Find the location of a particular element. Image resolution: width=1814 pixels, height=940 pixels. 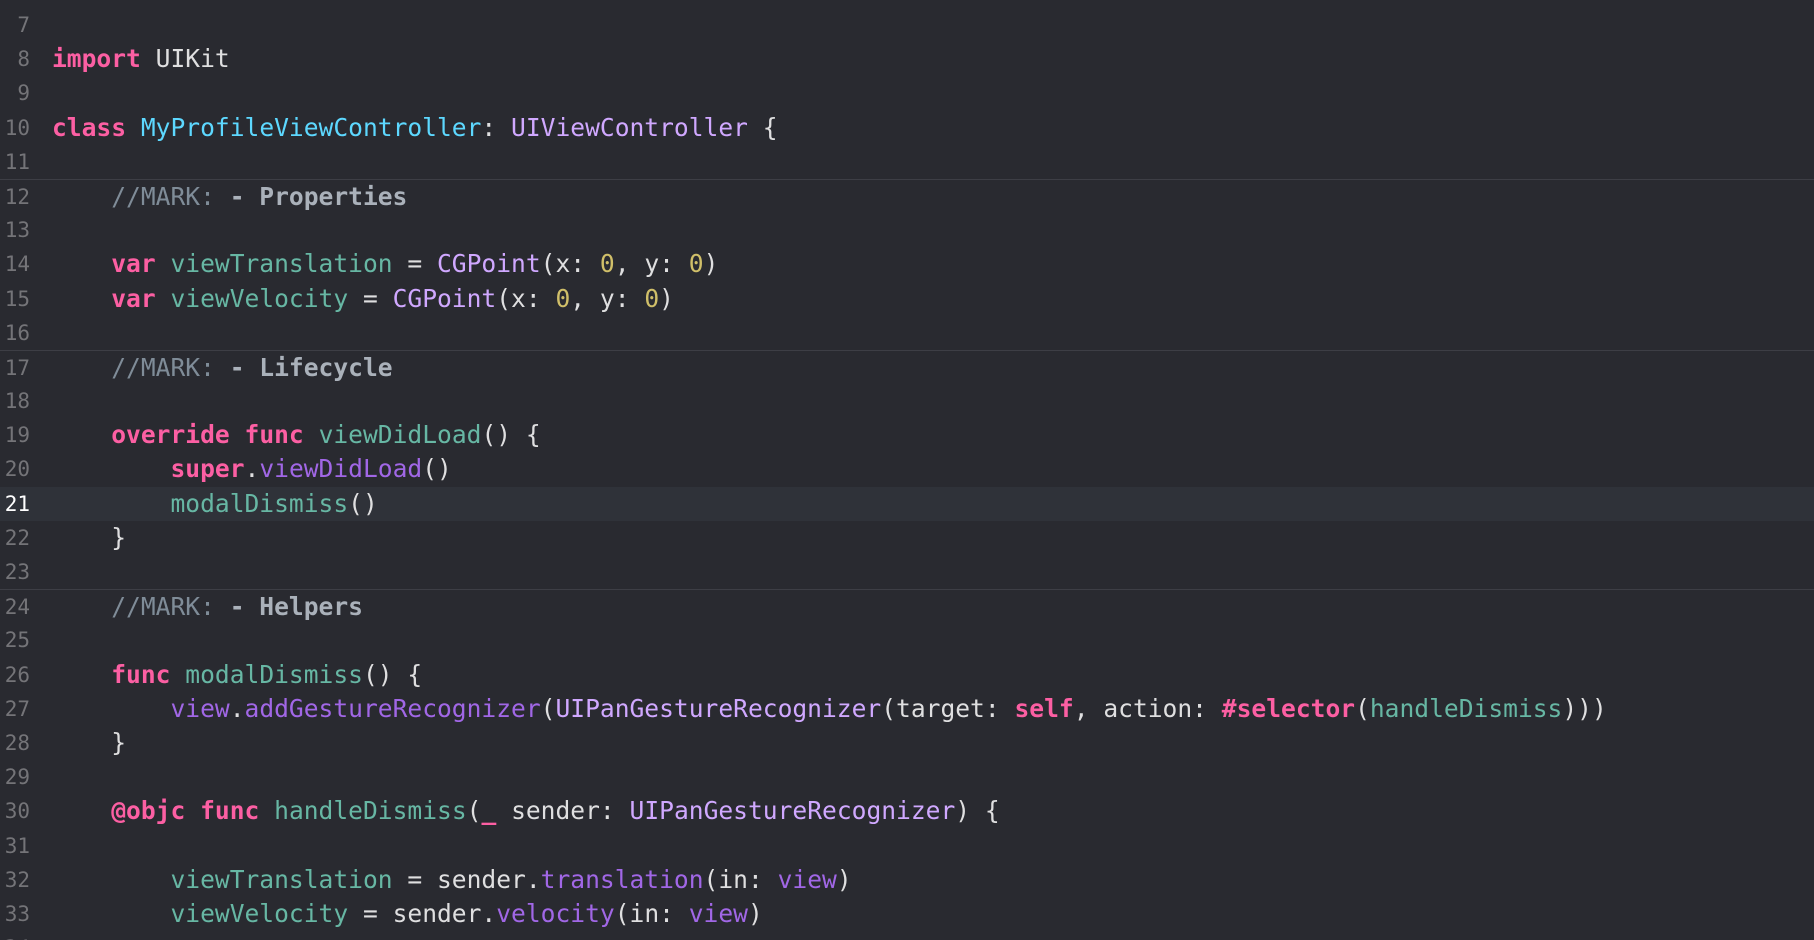

code-token: #selector is located at coordinates (1288, 708).